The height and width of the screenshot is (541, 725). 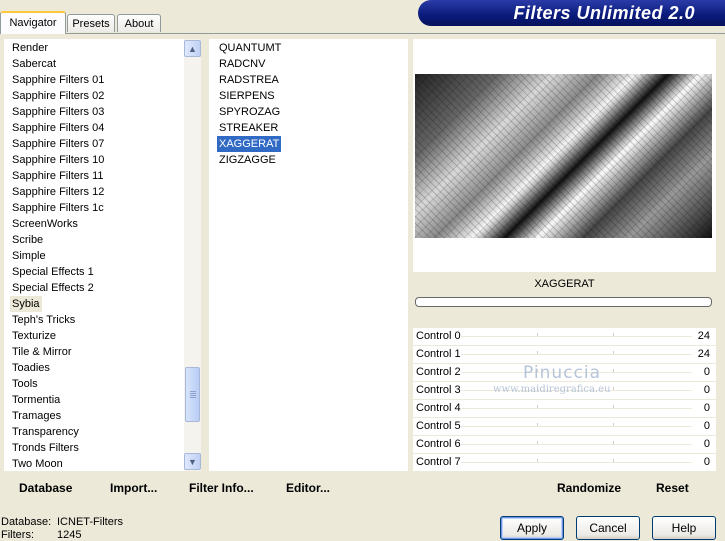 I want to click on database-value: ICNET-Filters, so click(x=90, y=522).